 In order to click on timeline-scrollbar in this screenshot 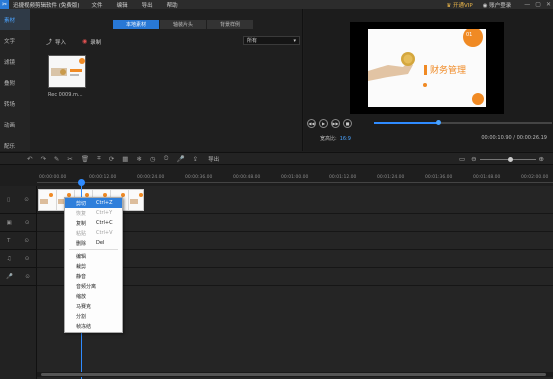, I will do `click(295, 374)`.